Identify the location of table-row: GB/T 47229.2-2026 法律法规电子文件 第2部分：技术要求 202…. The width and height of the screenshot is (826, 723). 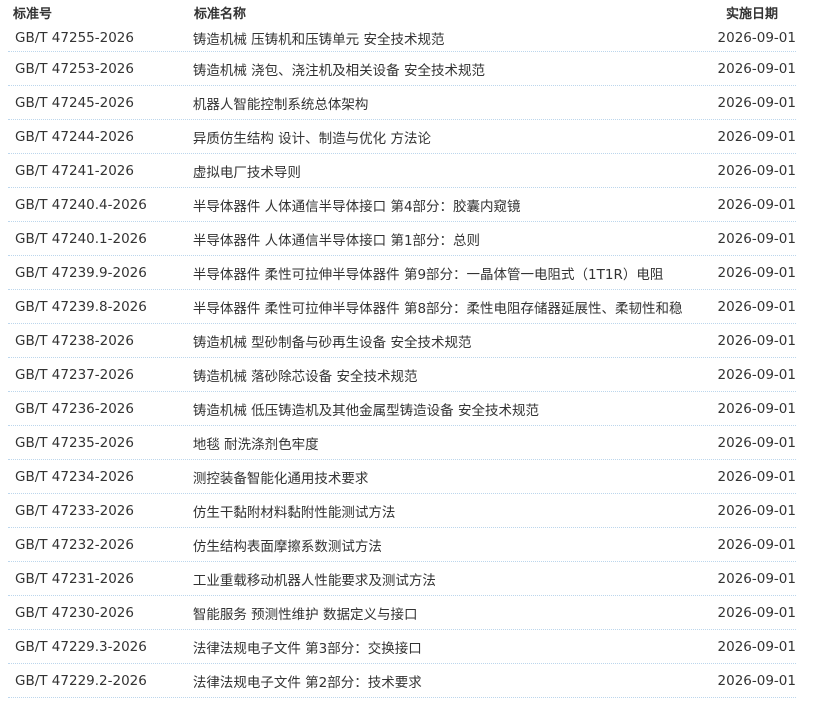
(402, 681).